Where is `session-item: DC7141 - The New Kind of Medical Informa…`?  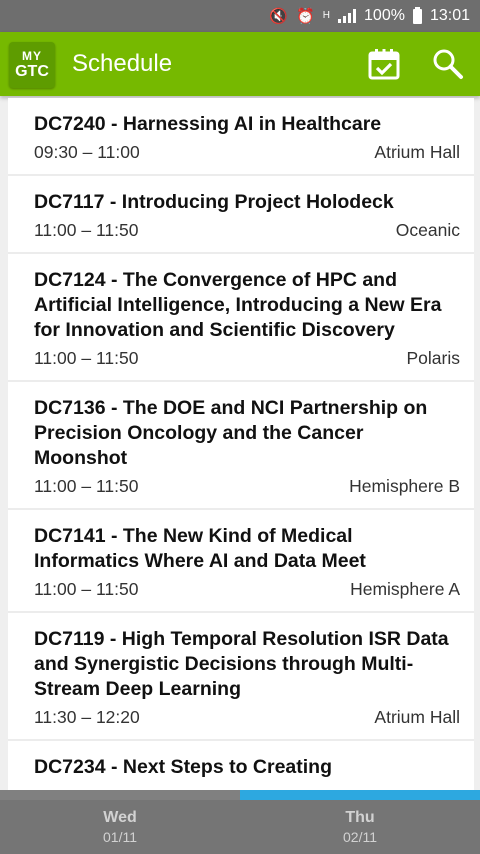
session-item: DC7141 - The New Kind of Medical Informa… is located at coordinates (241, 561).